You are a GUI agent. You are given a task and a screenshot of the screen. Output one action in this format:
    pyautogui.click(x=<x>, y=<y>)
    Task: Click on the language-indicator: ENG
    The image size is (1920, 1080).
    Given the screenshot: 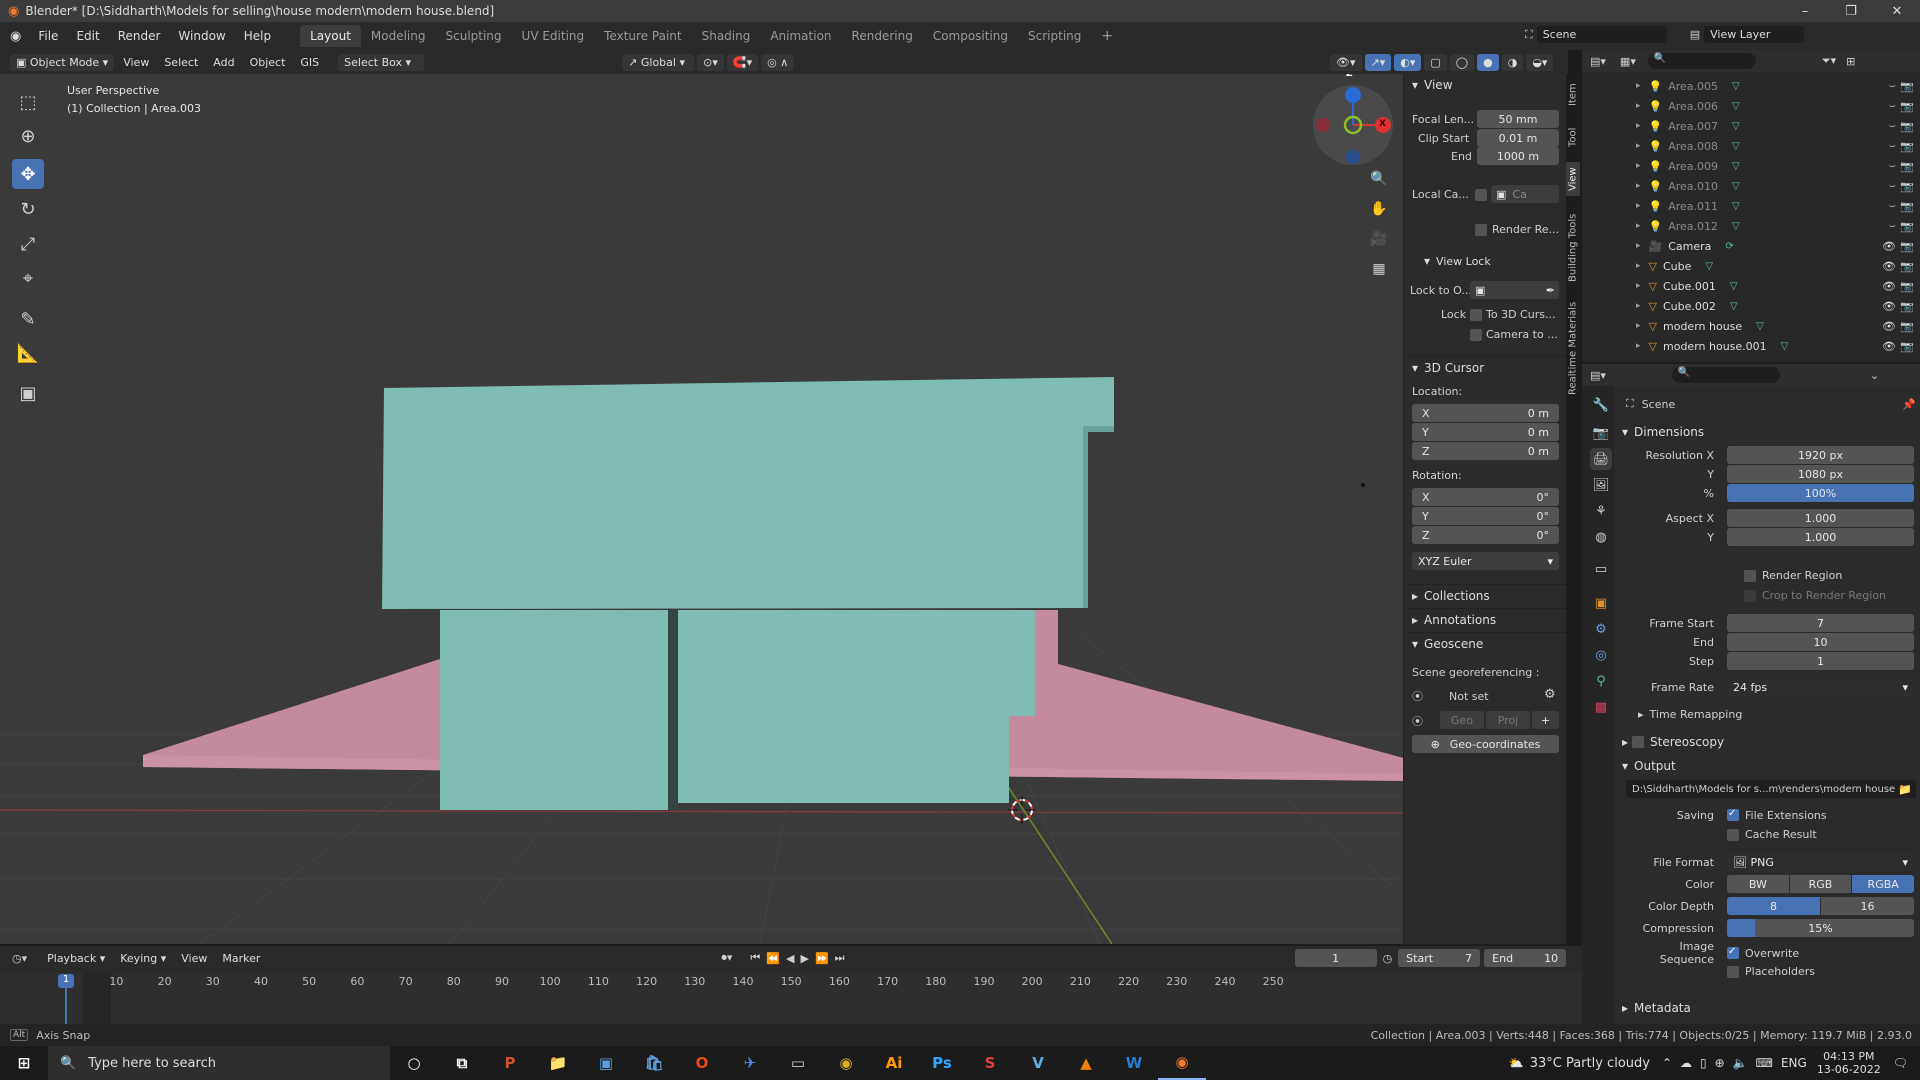 What is the action you would take?
    pyautogui.click(x=1794, y=1063)
    